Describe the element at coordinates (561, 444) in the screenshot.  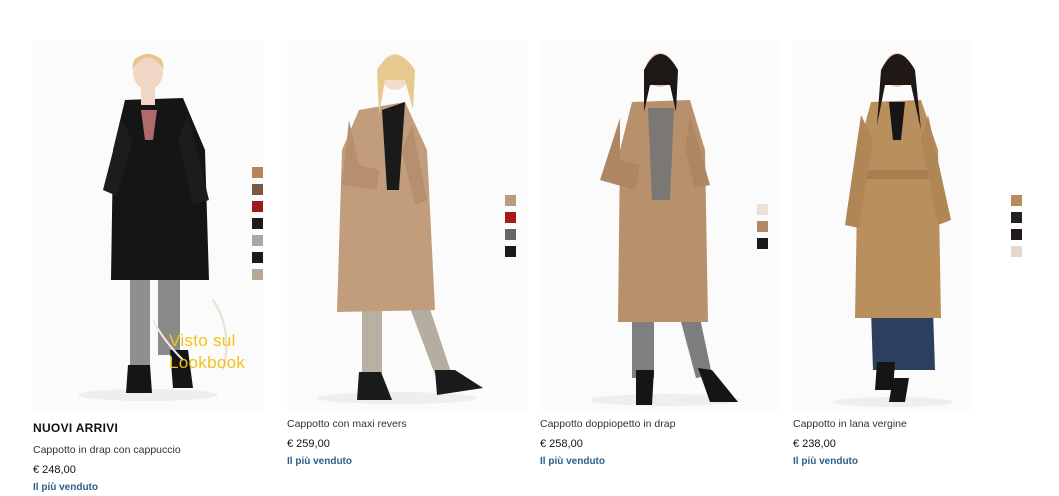
I see `product-price: € 258,00` at that location.